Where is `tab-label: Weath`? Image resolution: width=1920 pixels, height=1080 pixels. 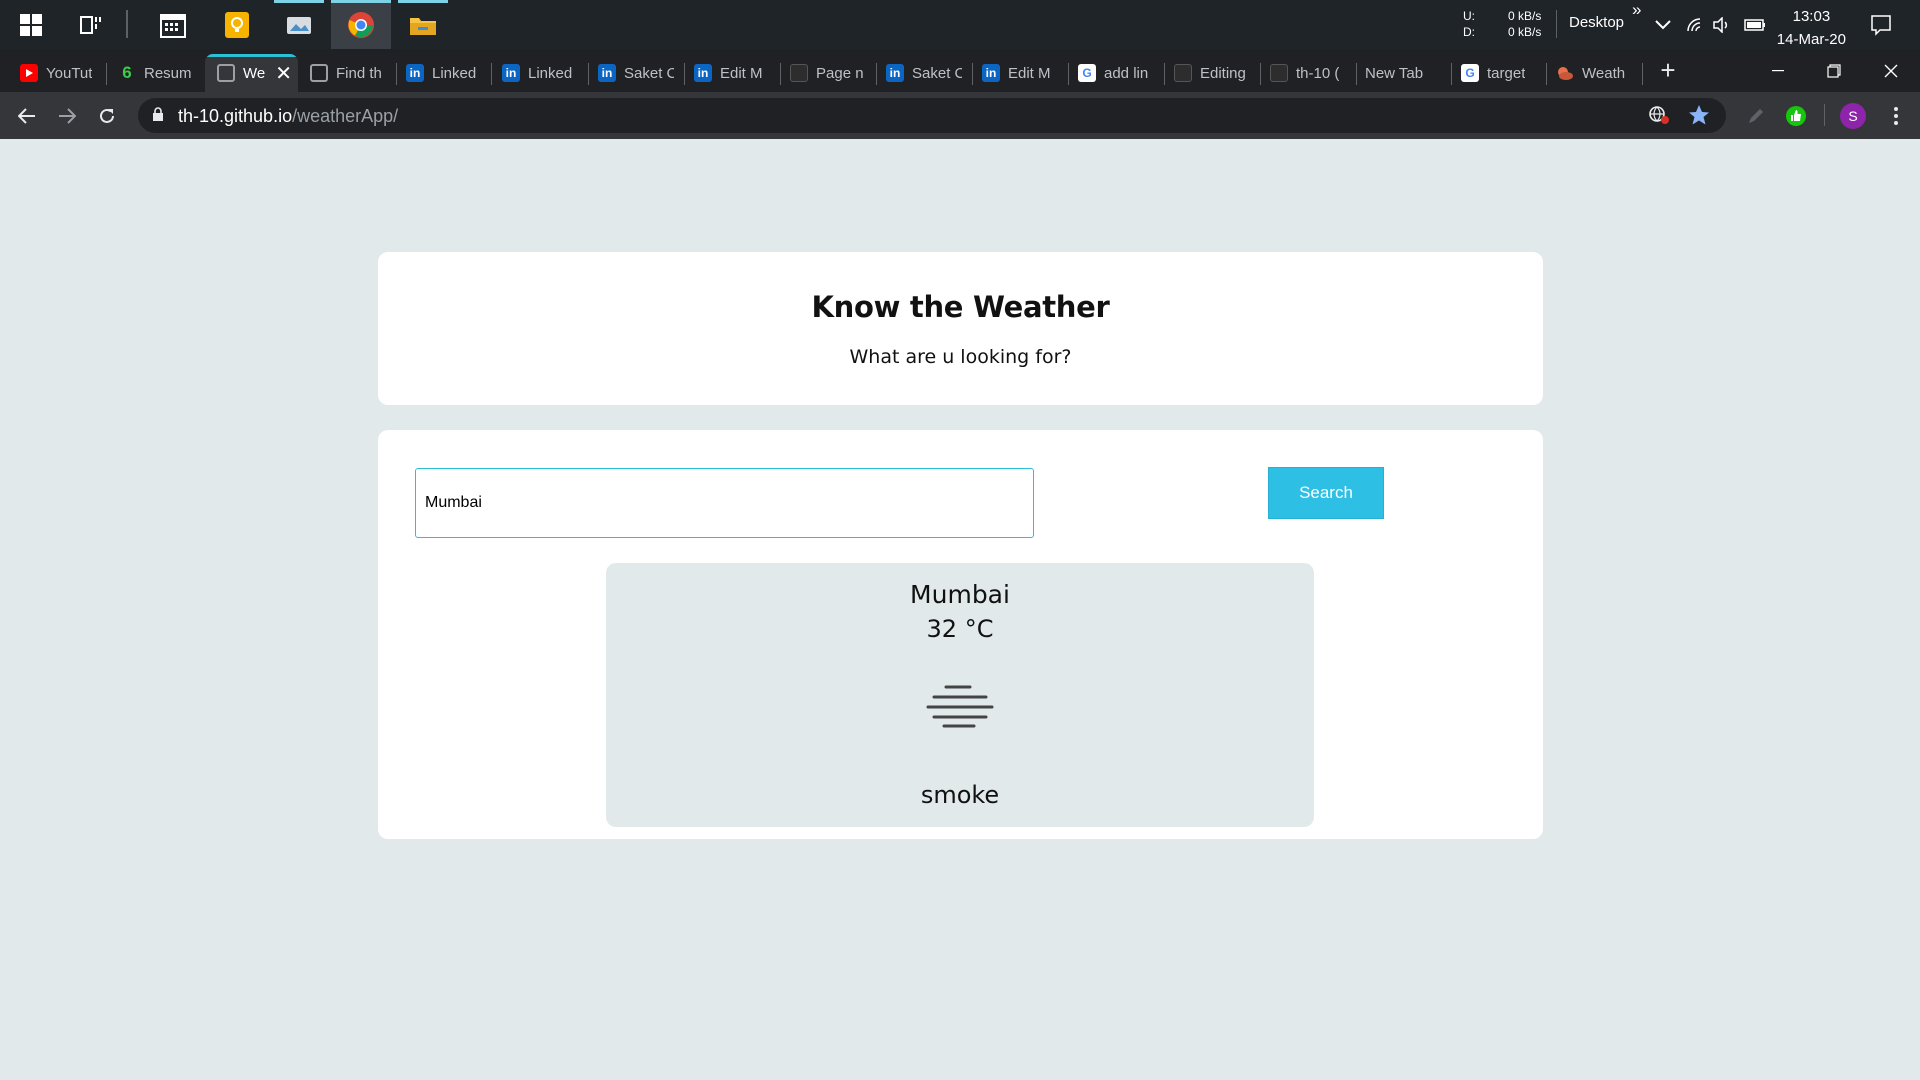 tab-label: Weath is located at coordinates (1604, 73).